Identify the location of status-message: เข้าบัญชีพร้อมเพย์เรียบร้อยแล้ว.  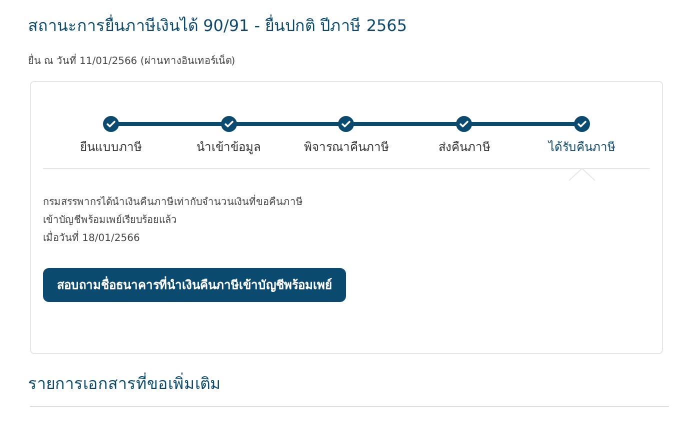
(110, 221).